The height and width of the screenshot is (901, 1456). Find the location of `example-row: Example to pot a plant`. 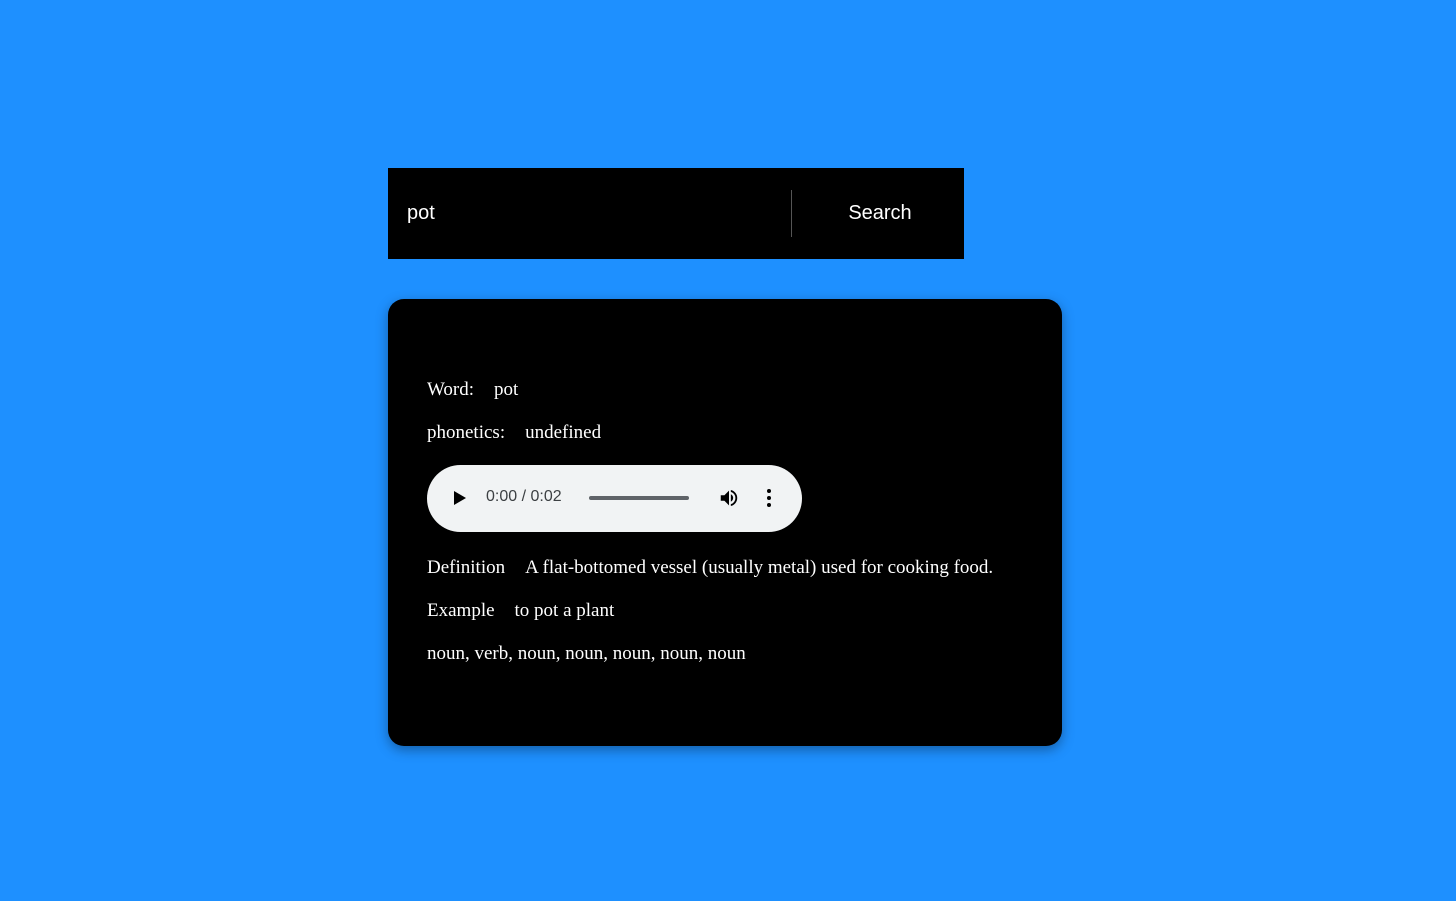

example-row: Example to pot a plant is located at coordinates (520, 611).